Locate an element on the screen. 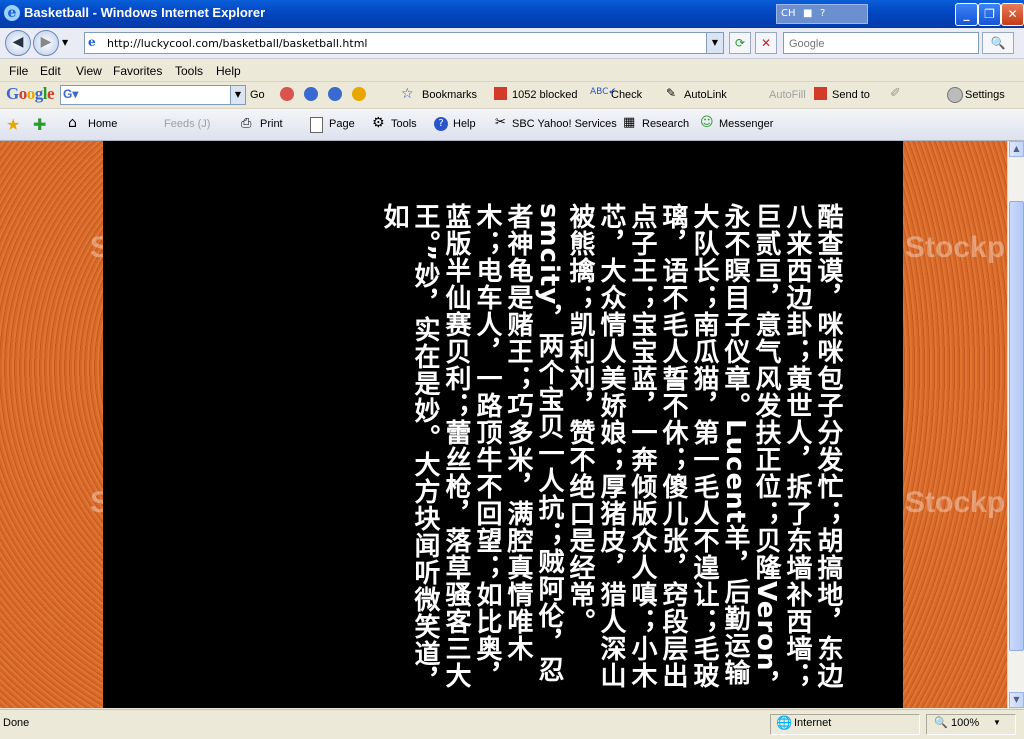  zone-panel is located at coordinates (845, 724).